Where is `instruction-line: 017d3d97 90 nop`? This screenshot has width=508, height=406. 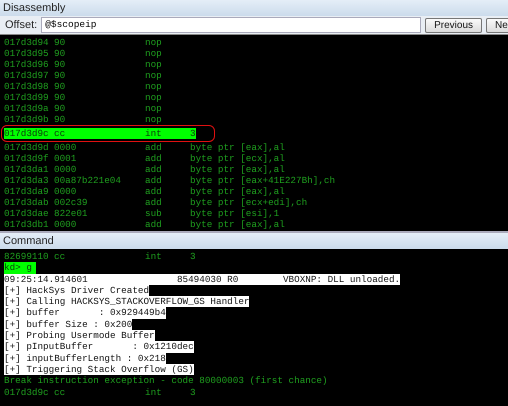
instruction-line: 017d3d97 90 nop is located at coordinates (97, 75).